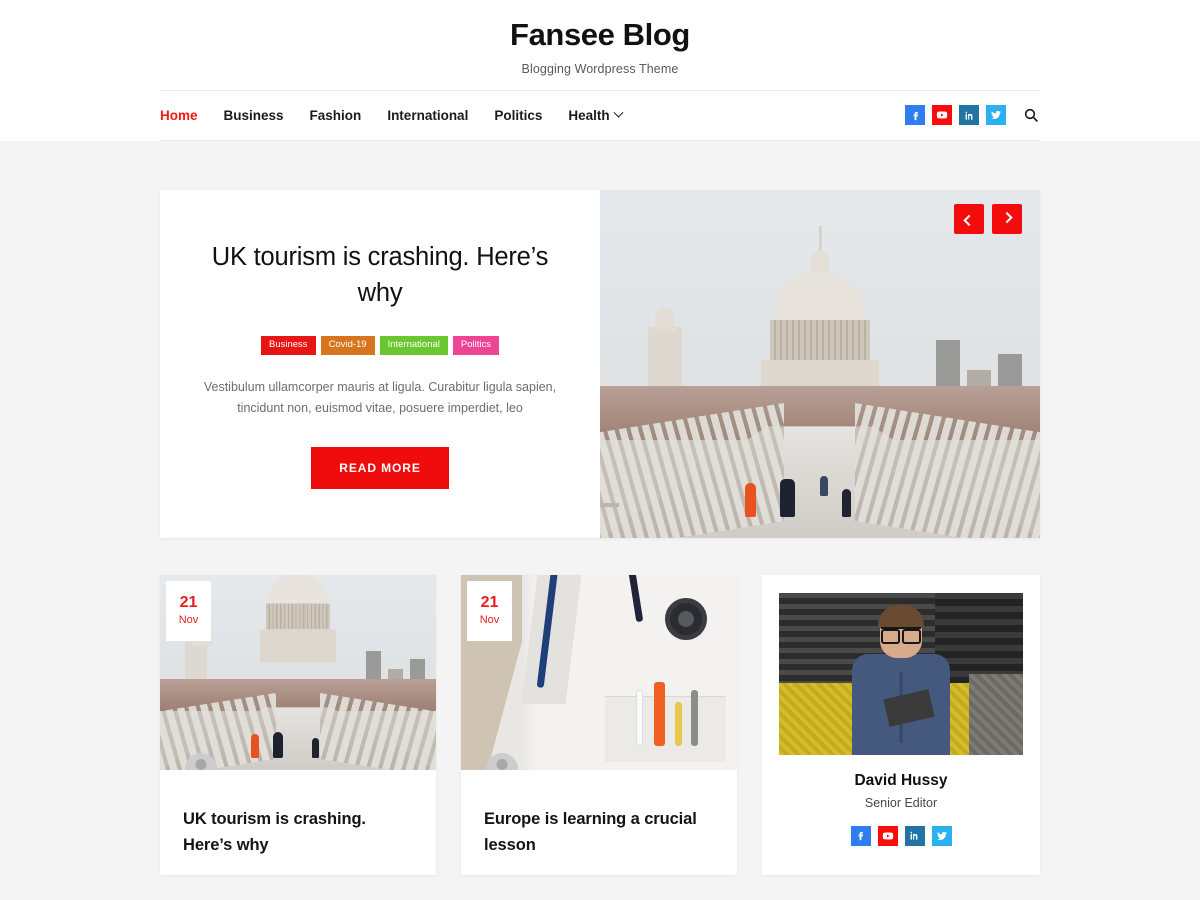 Image resolution: width=1200 pixels, height=900 pixels. I want to click on hero-illustration, so click(820, 363).